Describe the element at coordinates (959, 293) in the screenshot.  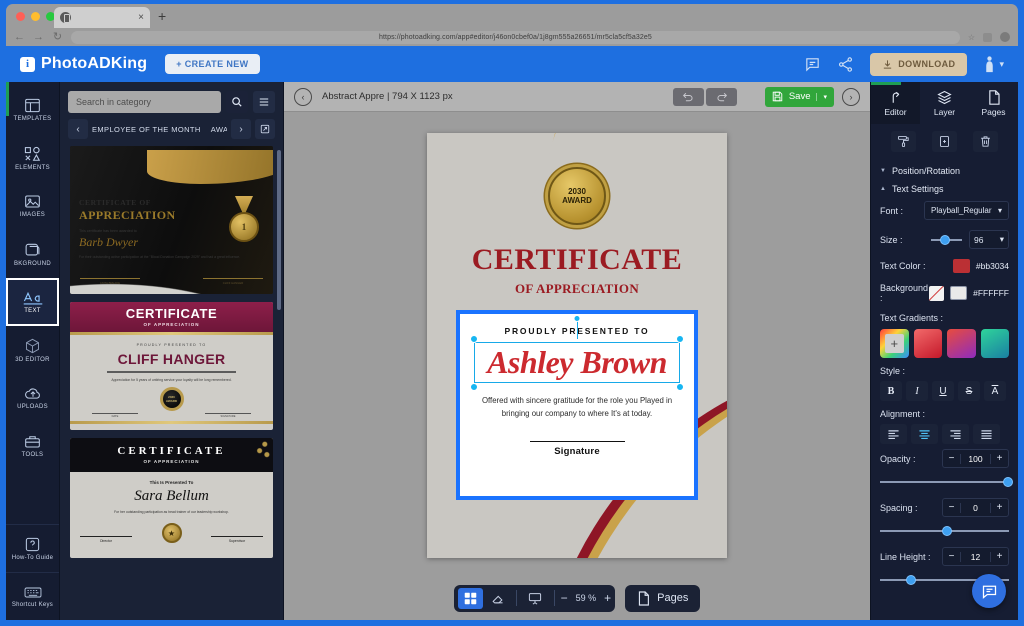
I see `background-color-swatch` at that location.